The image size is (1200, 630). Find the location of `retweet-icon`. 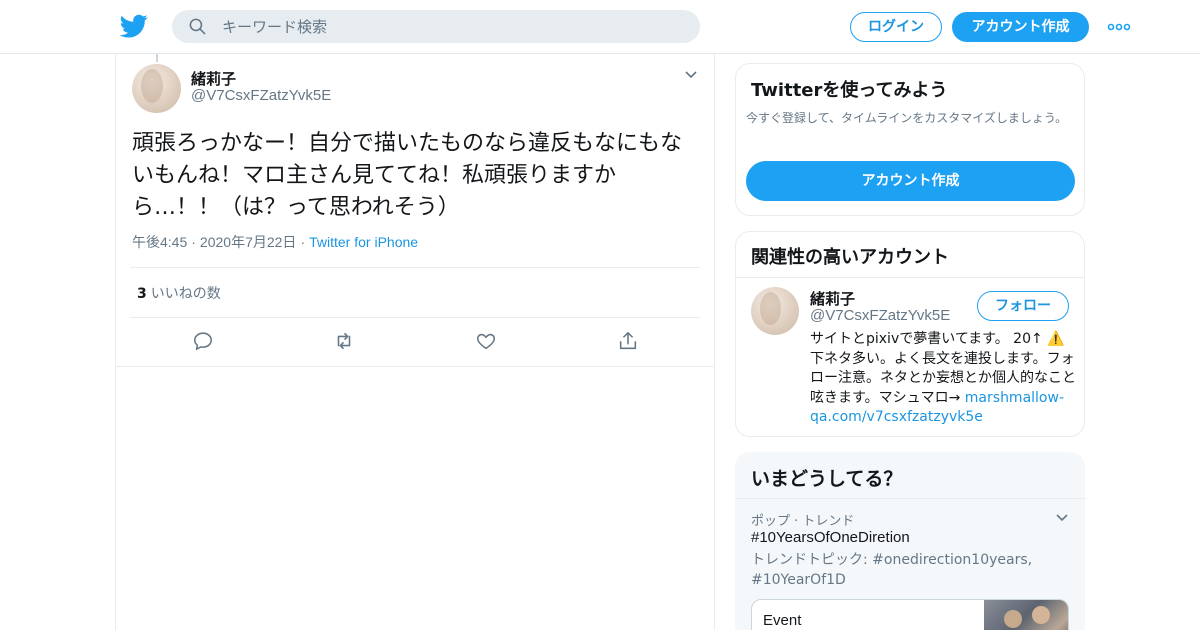

retweet-icon is located at coordinates (344, 341).